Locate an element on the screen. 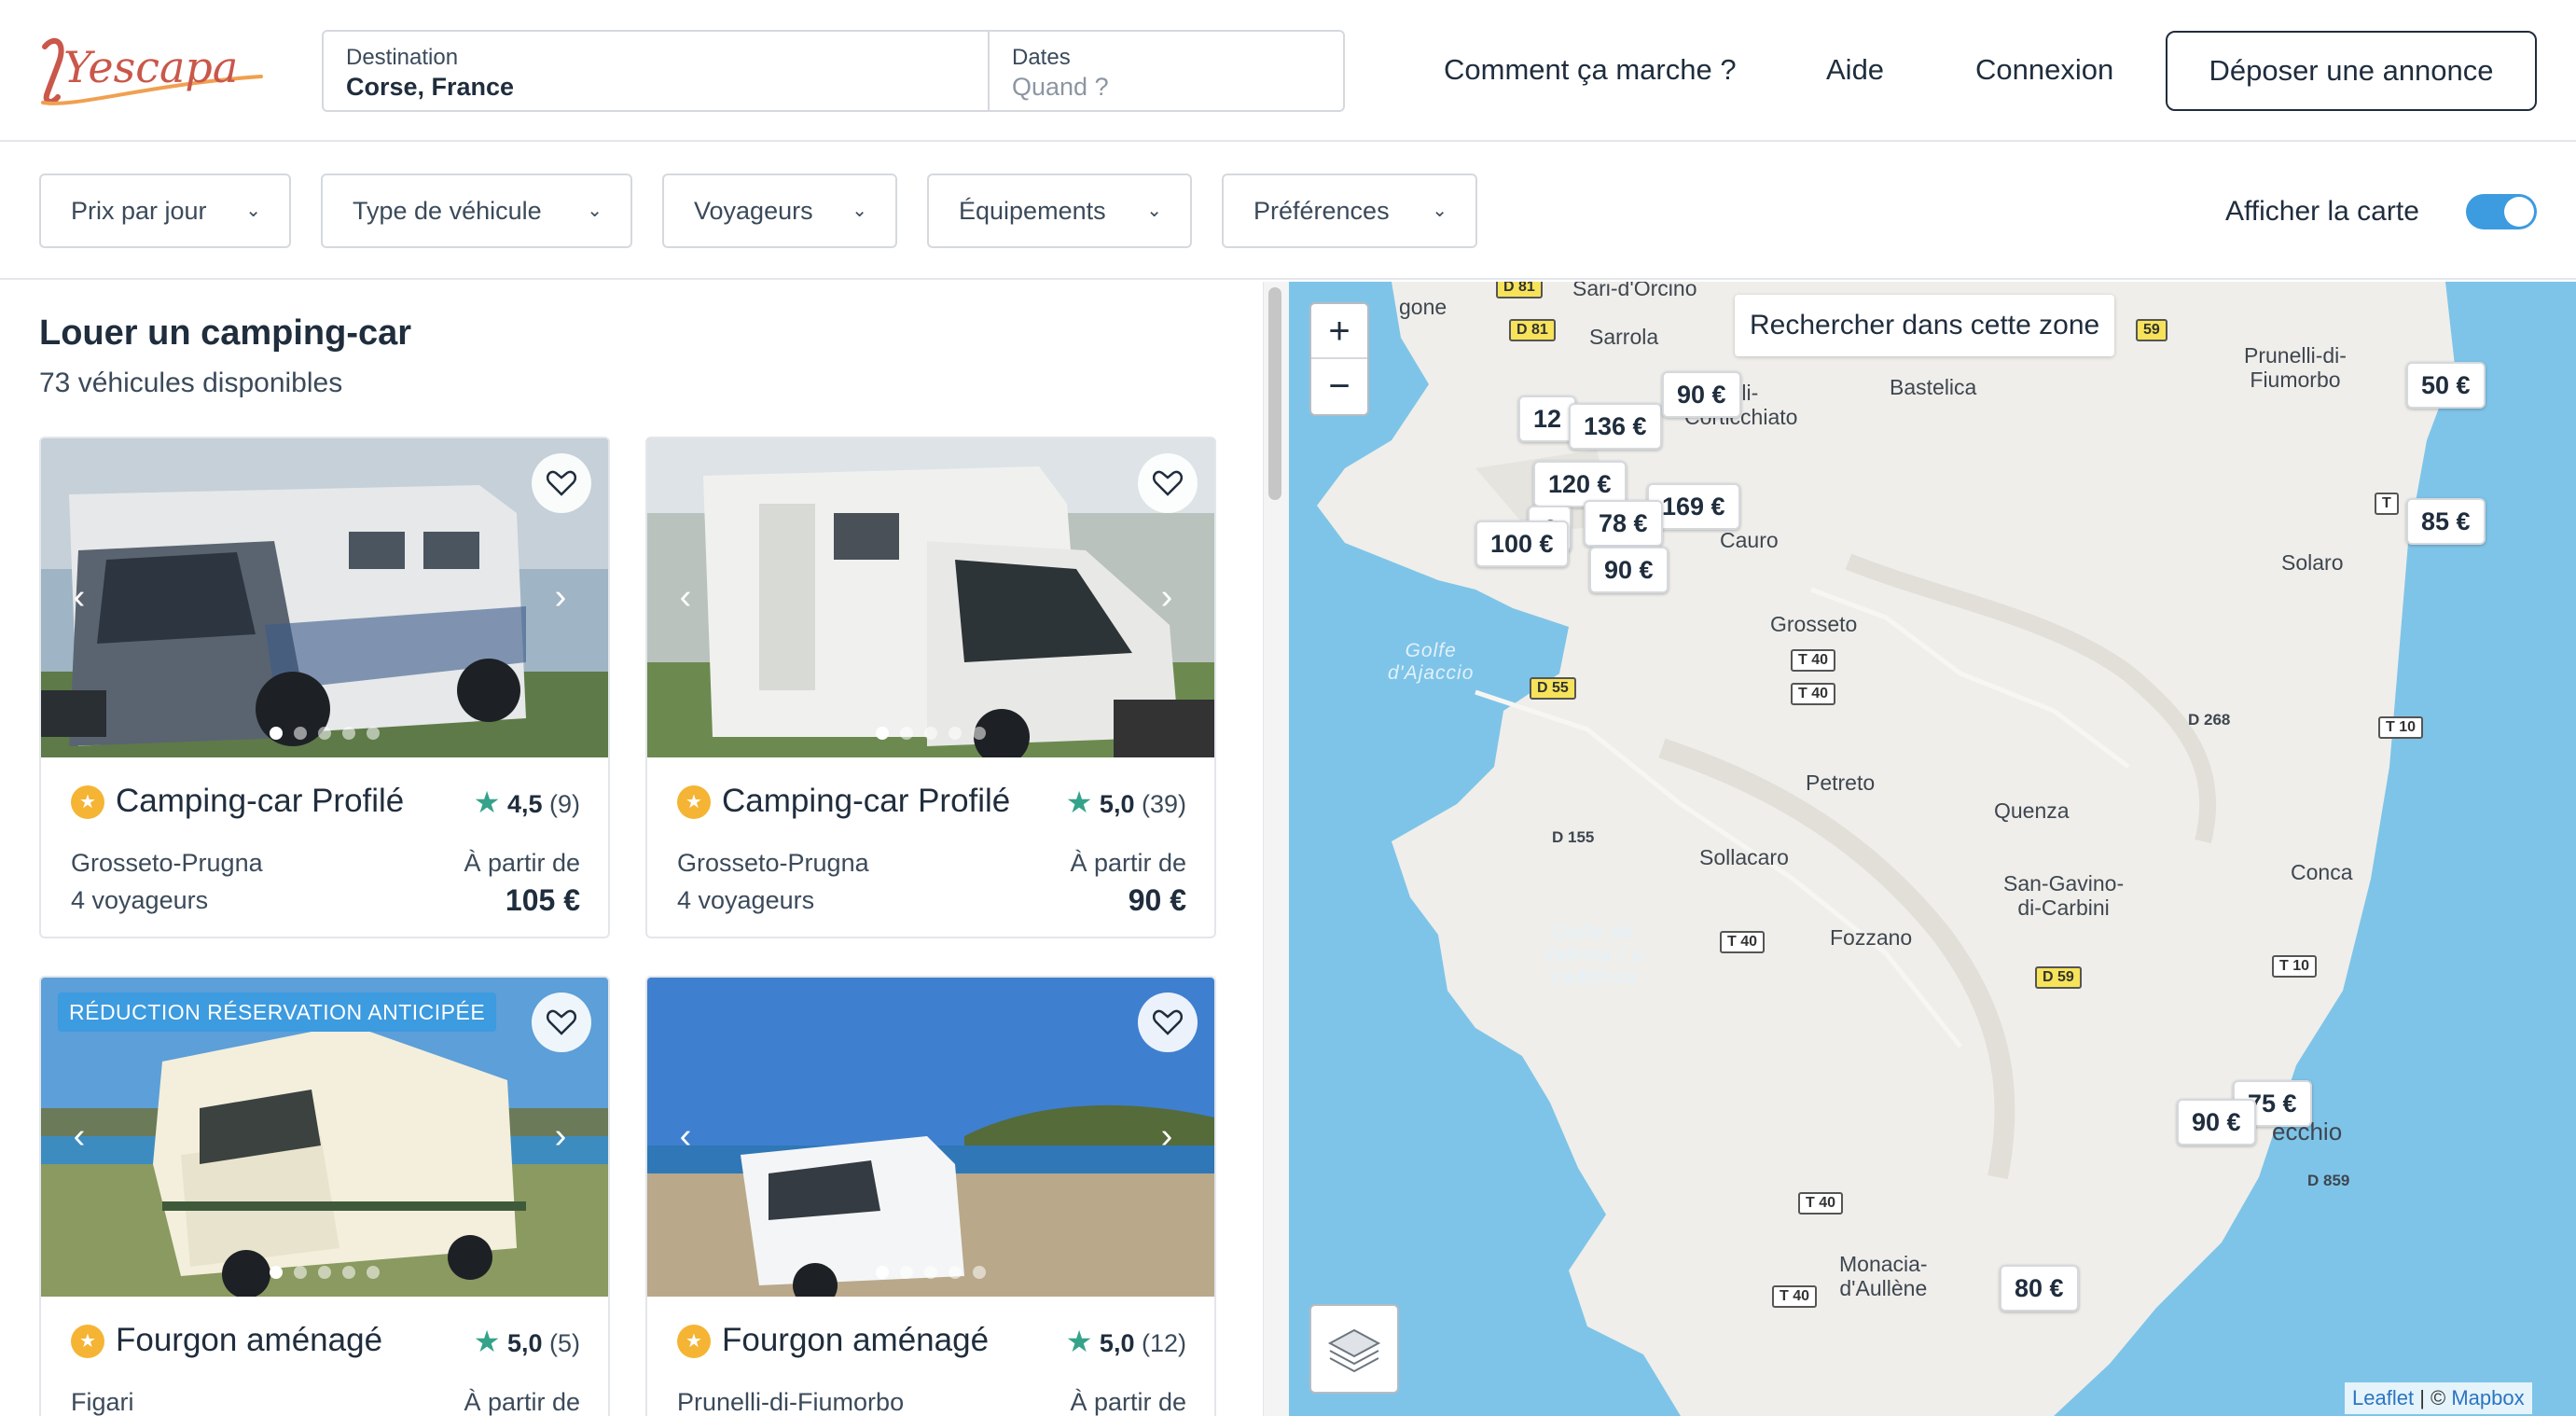 The width and height of the screenshot is (2576, 1416). road-label: D 859 is located at coordinates (2328, 1180).